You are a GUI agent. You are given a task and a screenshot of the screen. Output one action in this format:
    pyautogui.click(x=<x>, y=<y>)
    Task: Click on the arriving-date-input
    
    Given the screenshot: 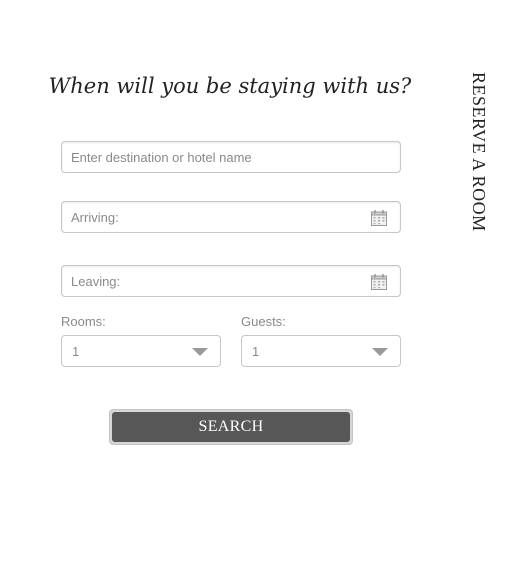 What is the action you would take?
    pyautogui.click(x=231, y=217)
    